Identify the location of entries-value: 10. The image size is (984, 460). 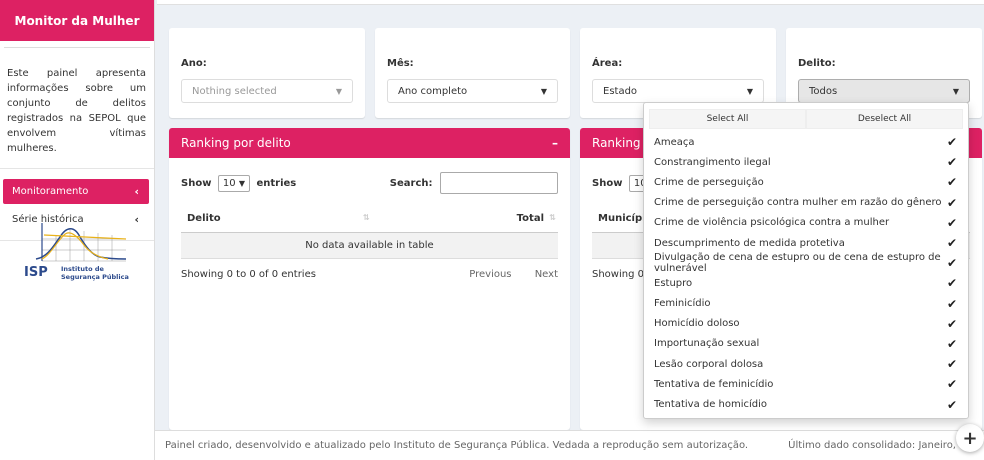
(229, 183).